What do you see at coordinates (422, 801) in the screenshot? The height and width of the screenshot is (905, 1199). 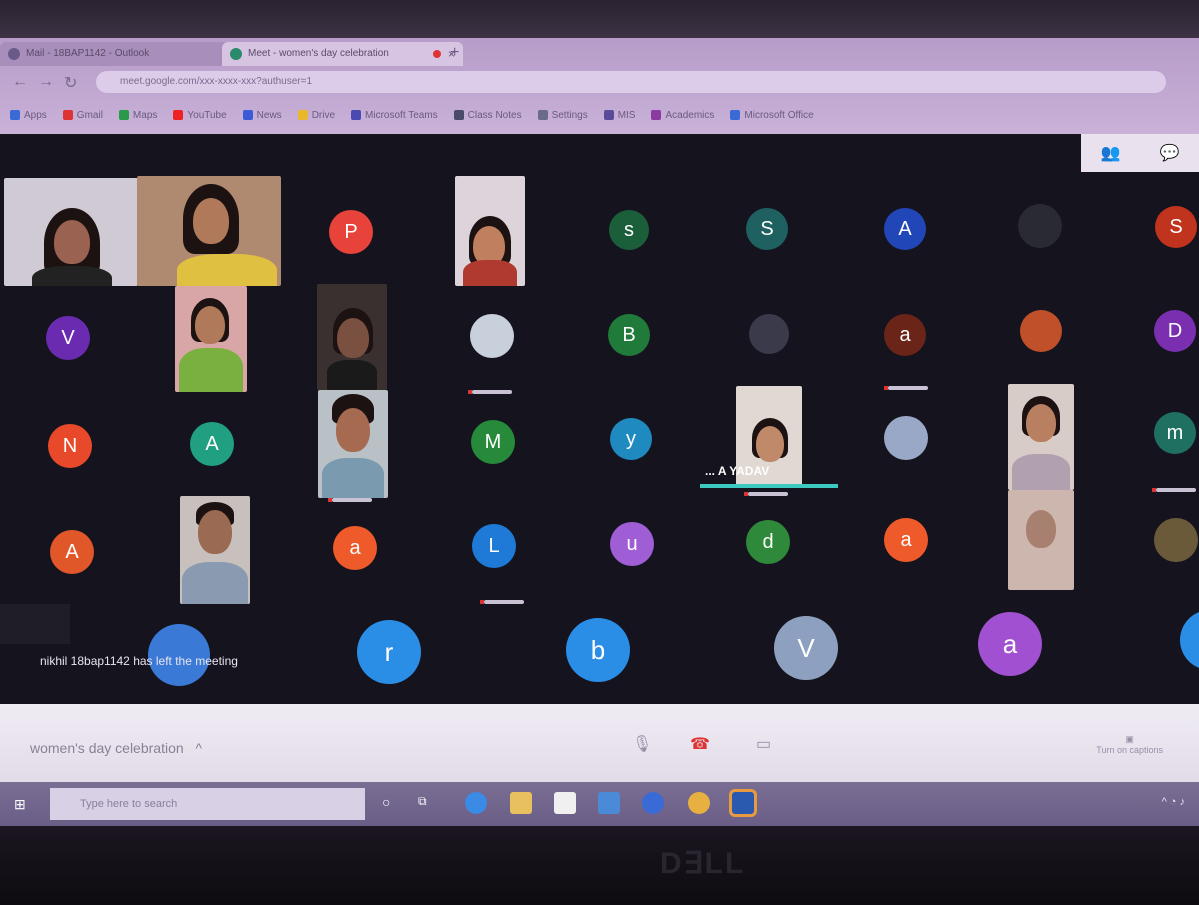 I see `task-view-icon: ⧉` at bounding box center [422, 801].